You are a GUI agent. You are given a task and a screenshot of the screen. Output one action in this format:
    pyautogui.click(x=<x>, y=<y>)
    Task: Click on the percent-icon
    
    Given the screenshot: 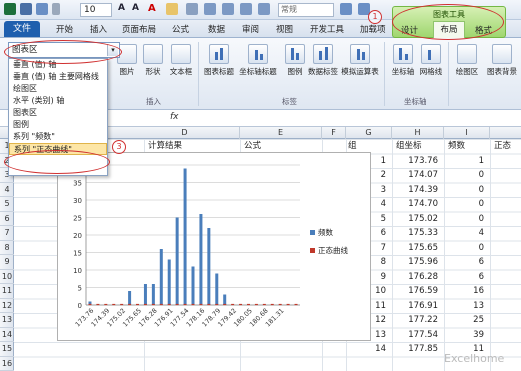 What is the action you would take?
    pyautogui.click(x=346, y=9)
    